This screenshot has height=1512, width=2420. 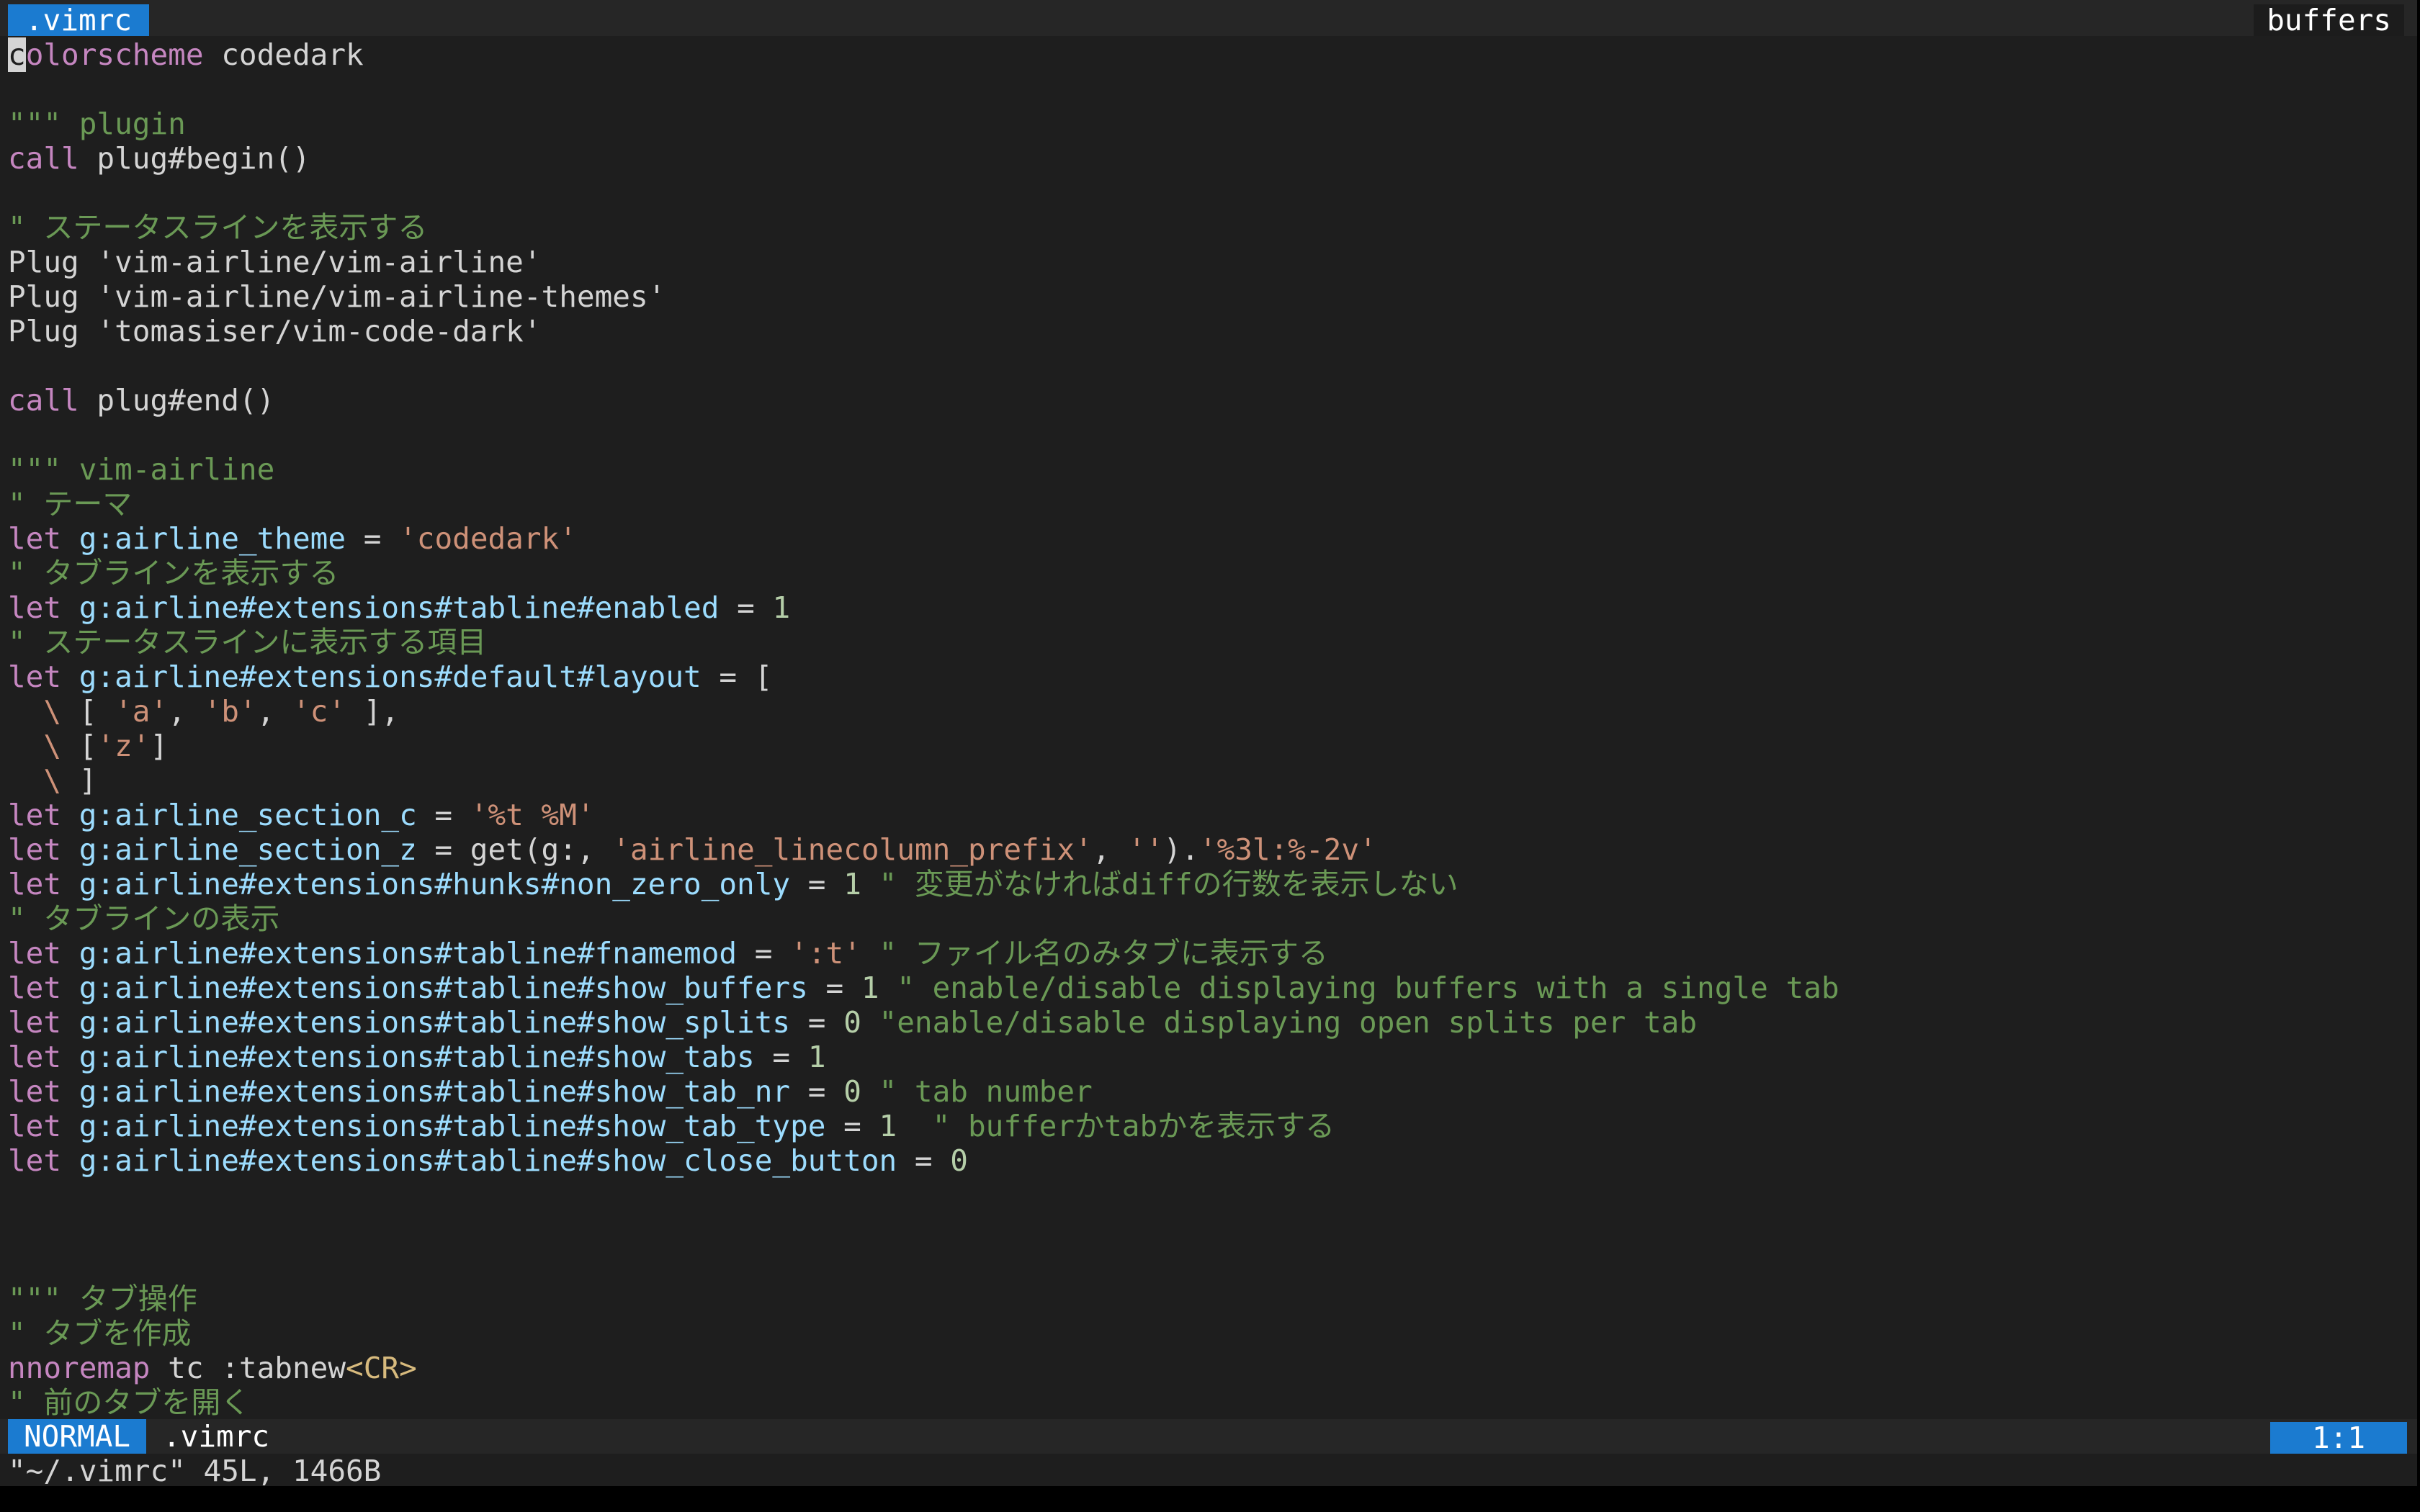 I want to click on code-token-comment: " タブラインを表示する, so click(x=173, y=573).